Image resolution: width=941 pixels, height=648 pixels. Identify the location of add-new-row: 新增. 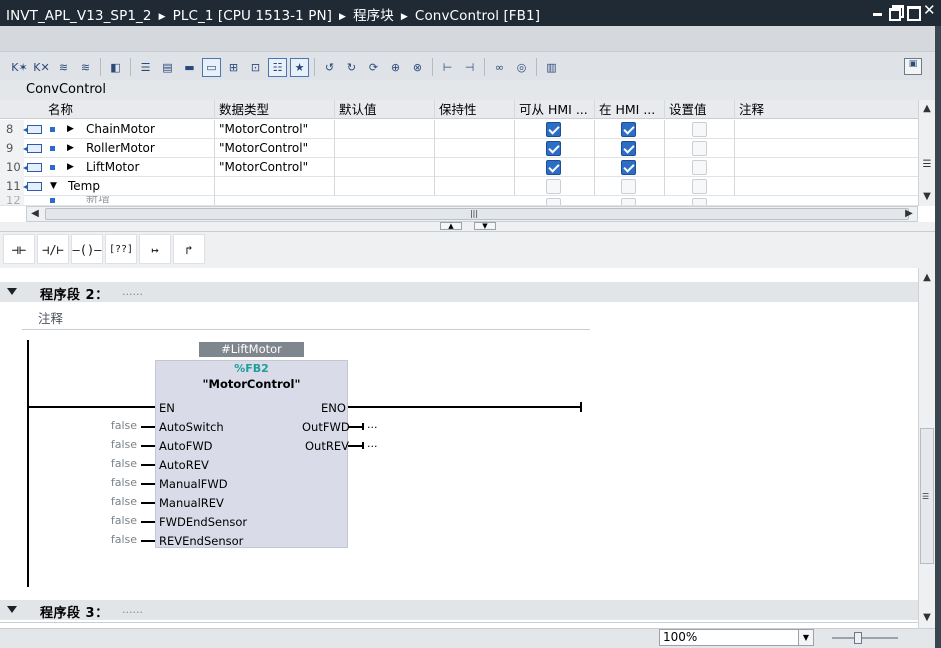
(148, 200).